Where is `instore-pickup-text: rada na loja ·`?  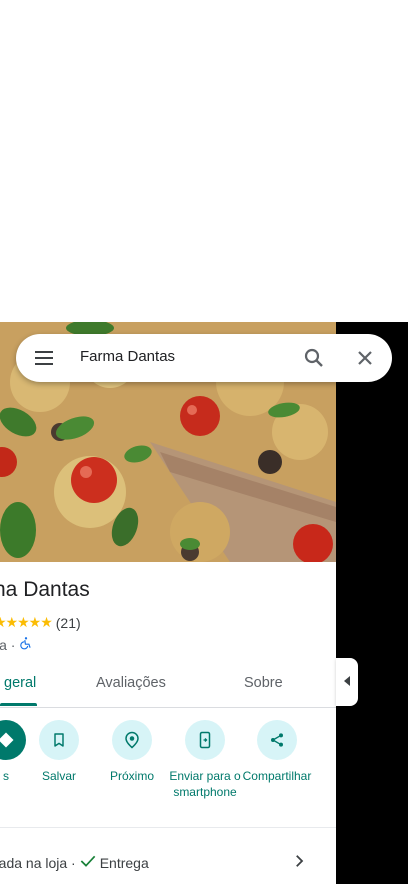
instore-pickup-text: rada na loja · is located at coordinates (38, 862).